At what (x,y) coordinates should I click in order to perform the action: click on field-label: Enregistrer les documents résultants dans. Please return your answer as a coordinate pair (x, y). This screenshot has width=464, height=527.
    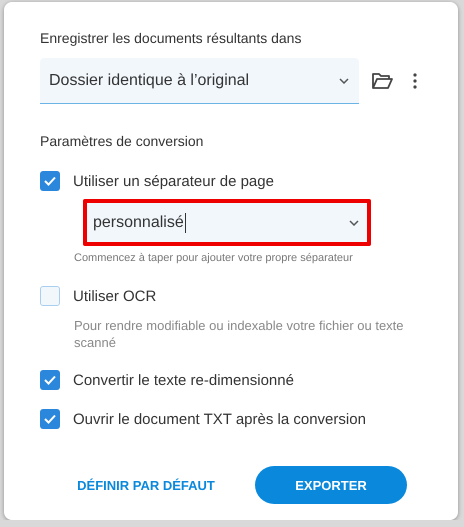
    Looking at the image, I should click on (171, 38).